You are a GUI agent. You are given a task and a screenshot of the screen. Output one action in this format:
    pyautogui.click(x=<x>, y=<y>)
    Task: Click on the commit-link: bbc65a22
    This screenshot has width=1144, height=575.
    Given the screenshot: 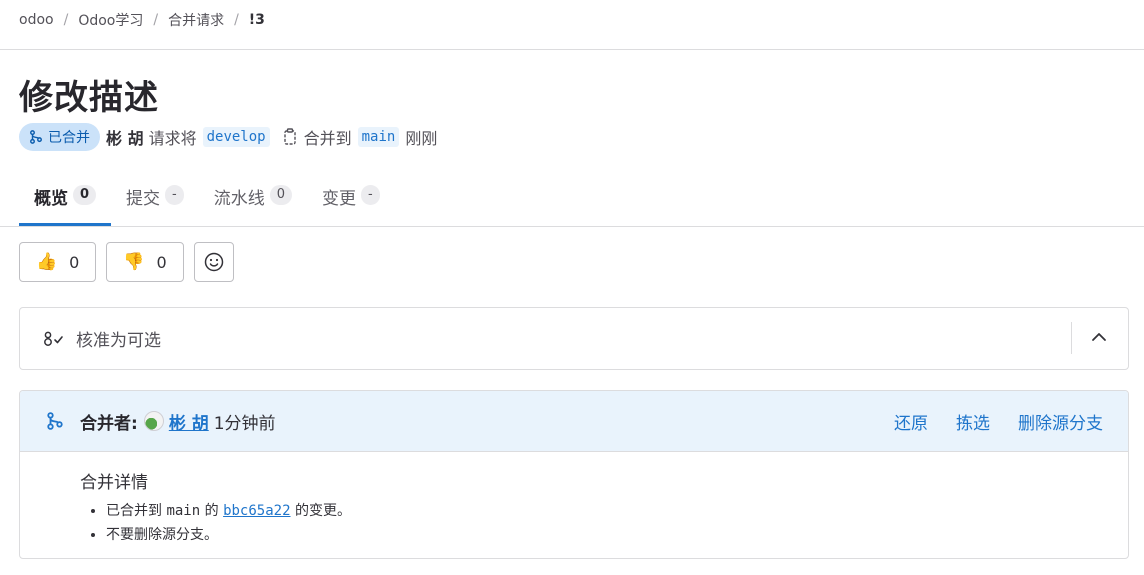 What is the action you would take?
    pyautogui.click(x=256, y=511)
    